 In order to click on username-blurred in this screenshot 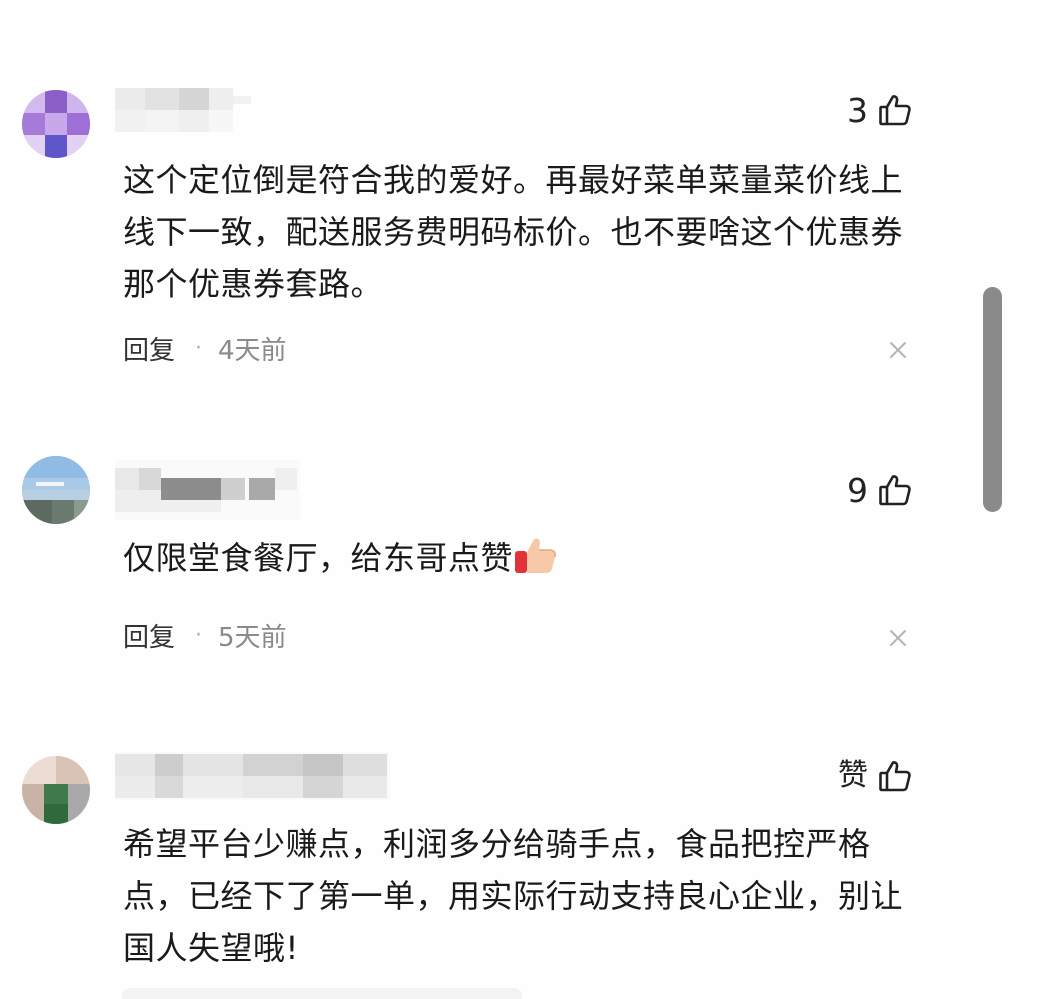, I will do `click(252, 776)`.